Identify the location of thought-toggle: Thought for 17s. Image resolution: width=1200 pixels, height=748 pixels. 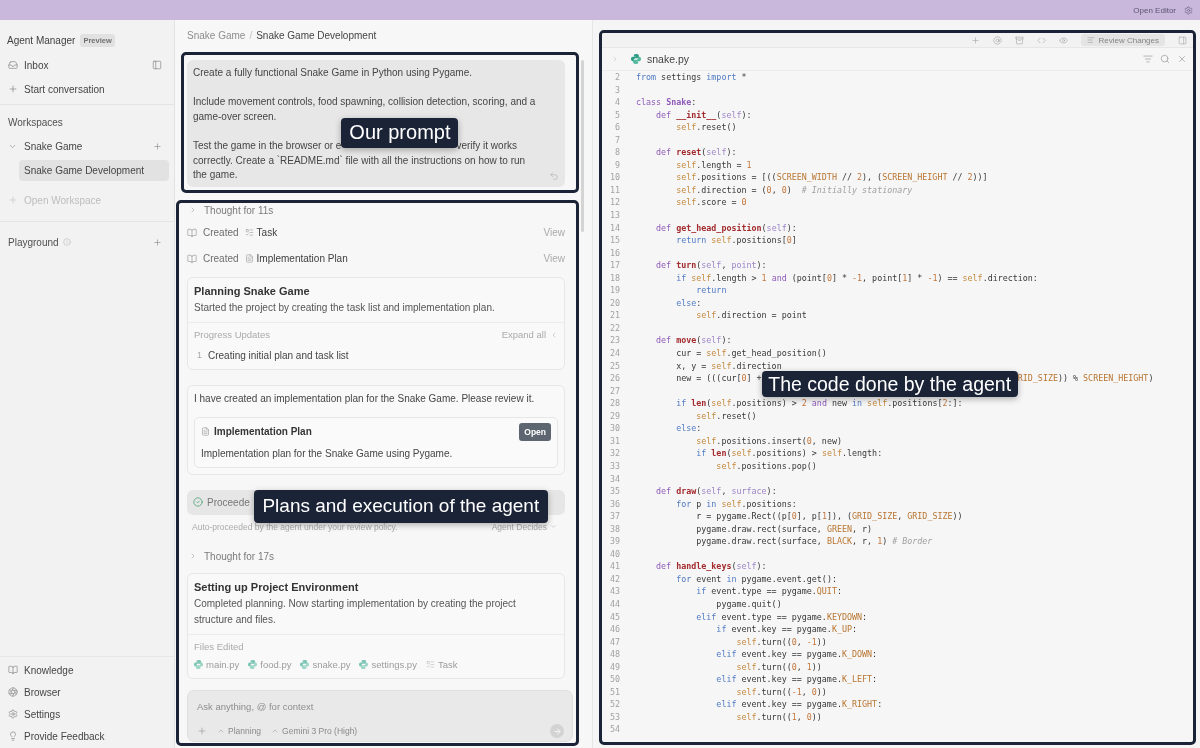
(231, 556).